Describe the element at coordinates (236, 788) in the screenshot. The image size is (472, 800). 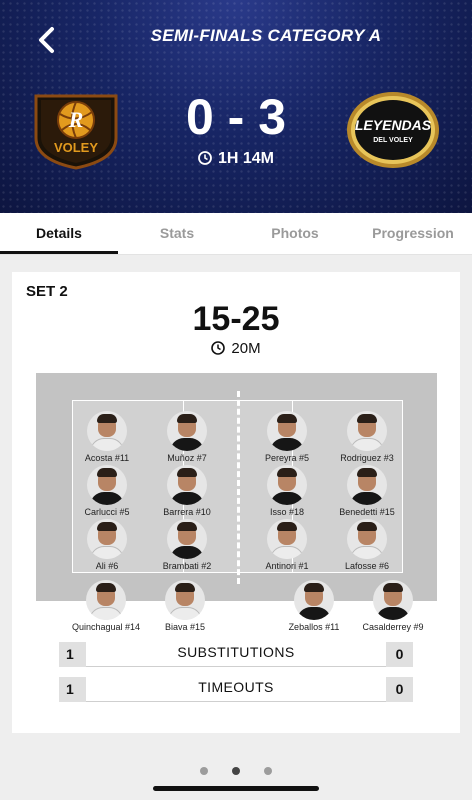
I see `home-indicator` at that location.